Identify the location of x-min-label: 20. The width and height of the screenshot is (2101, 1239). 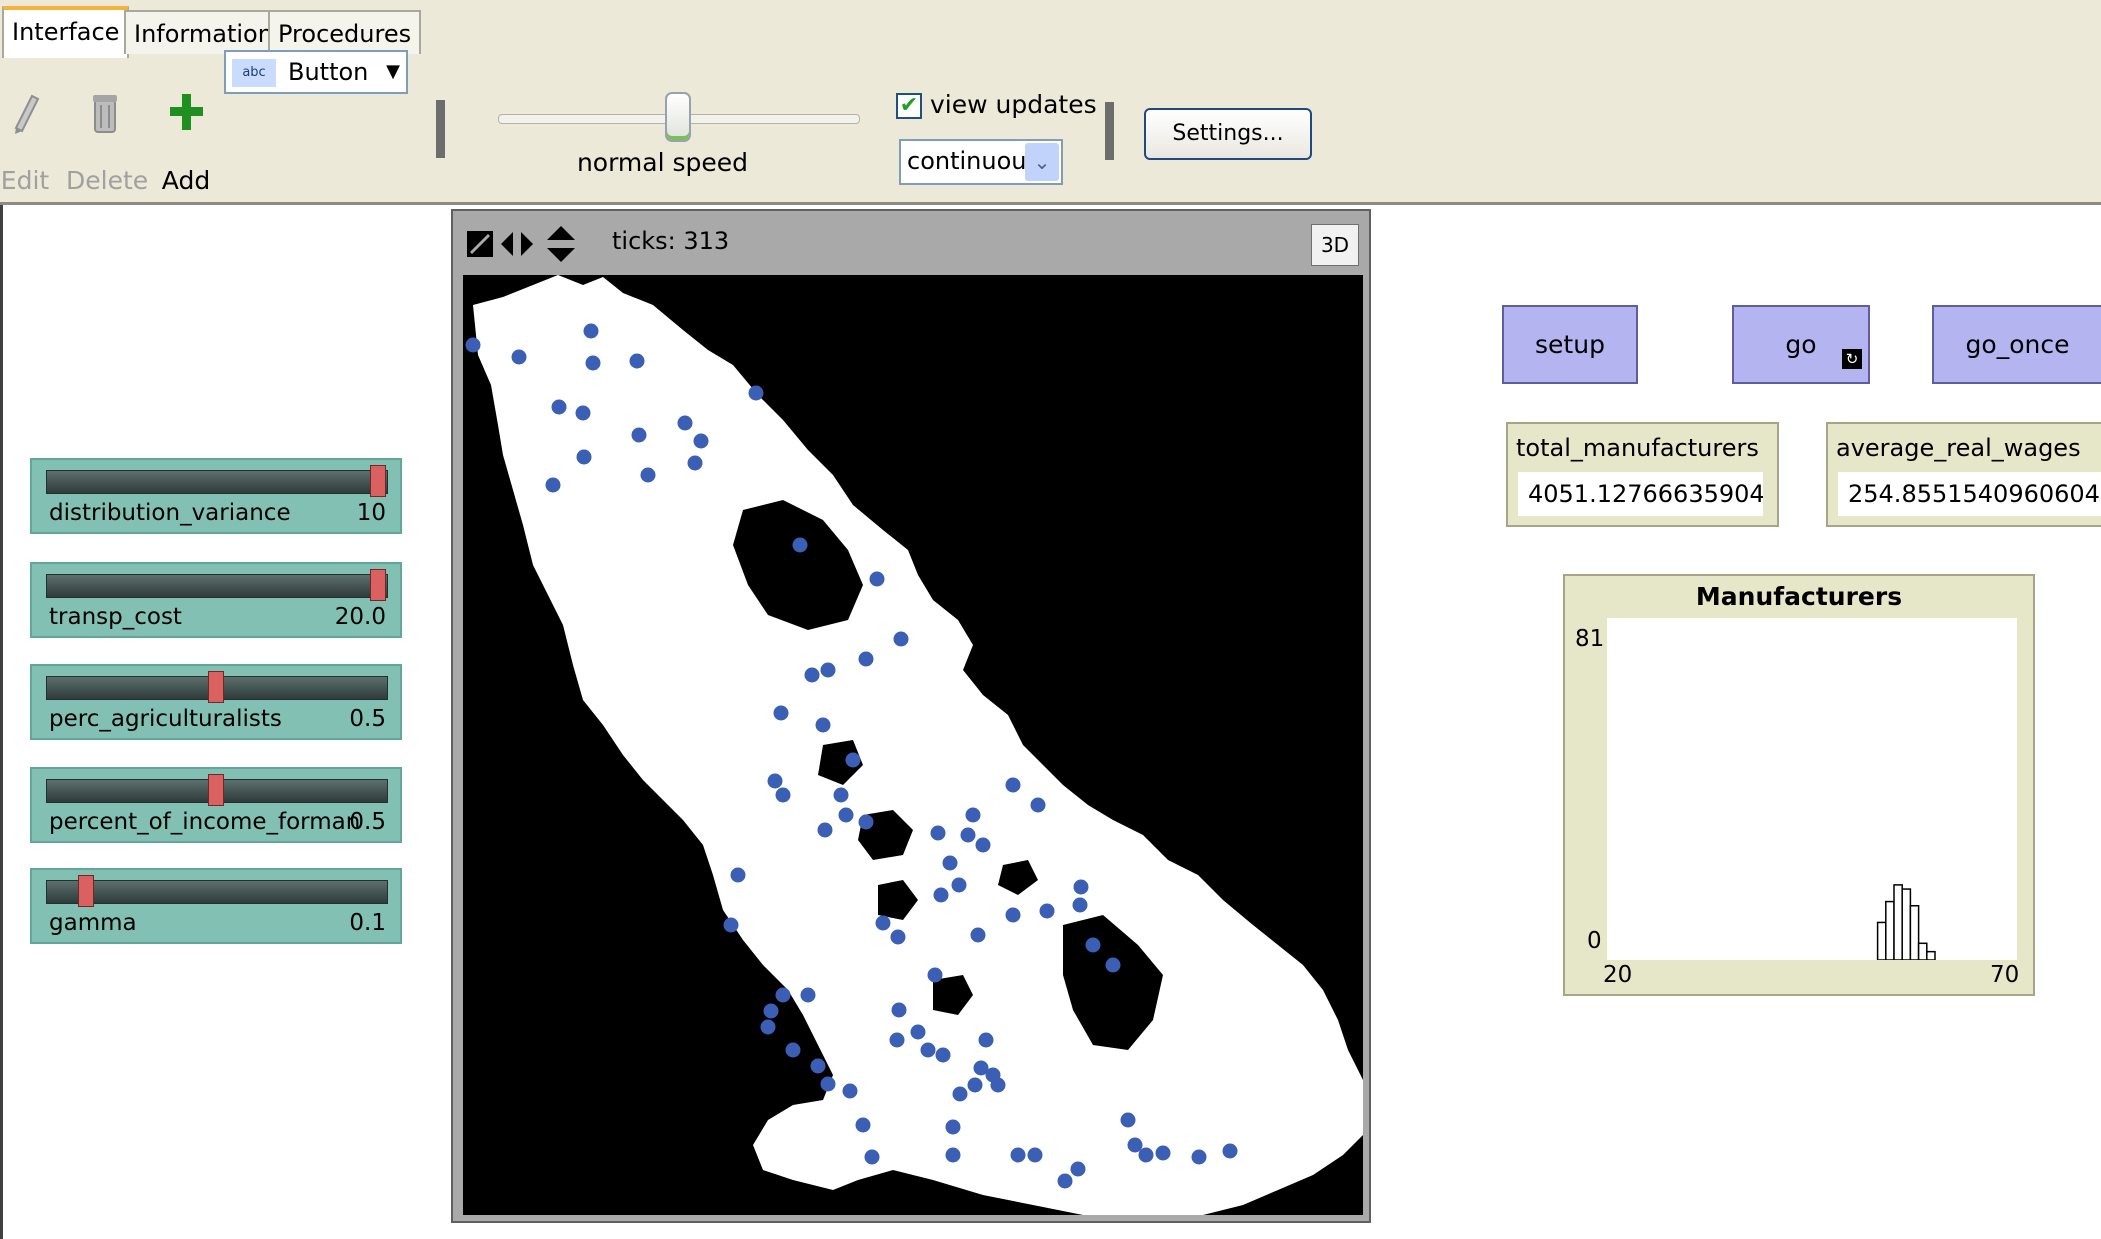
(1618, 975).